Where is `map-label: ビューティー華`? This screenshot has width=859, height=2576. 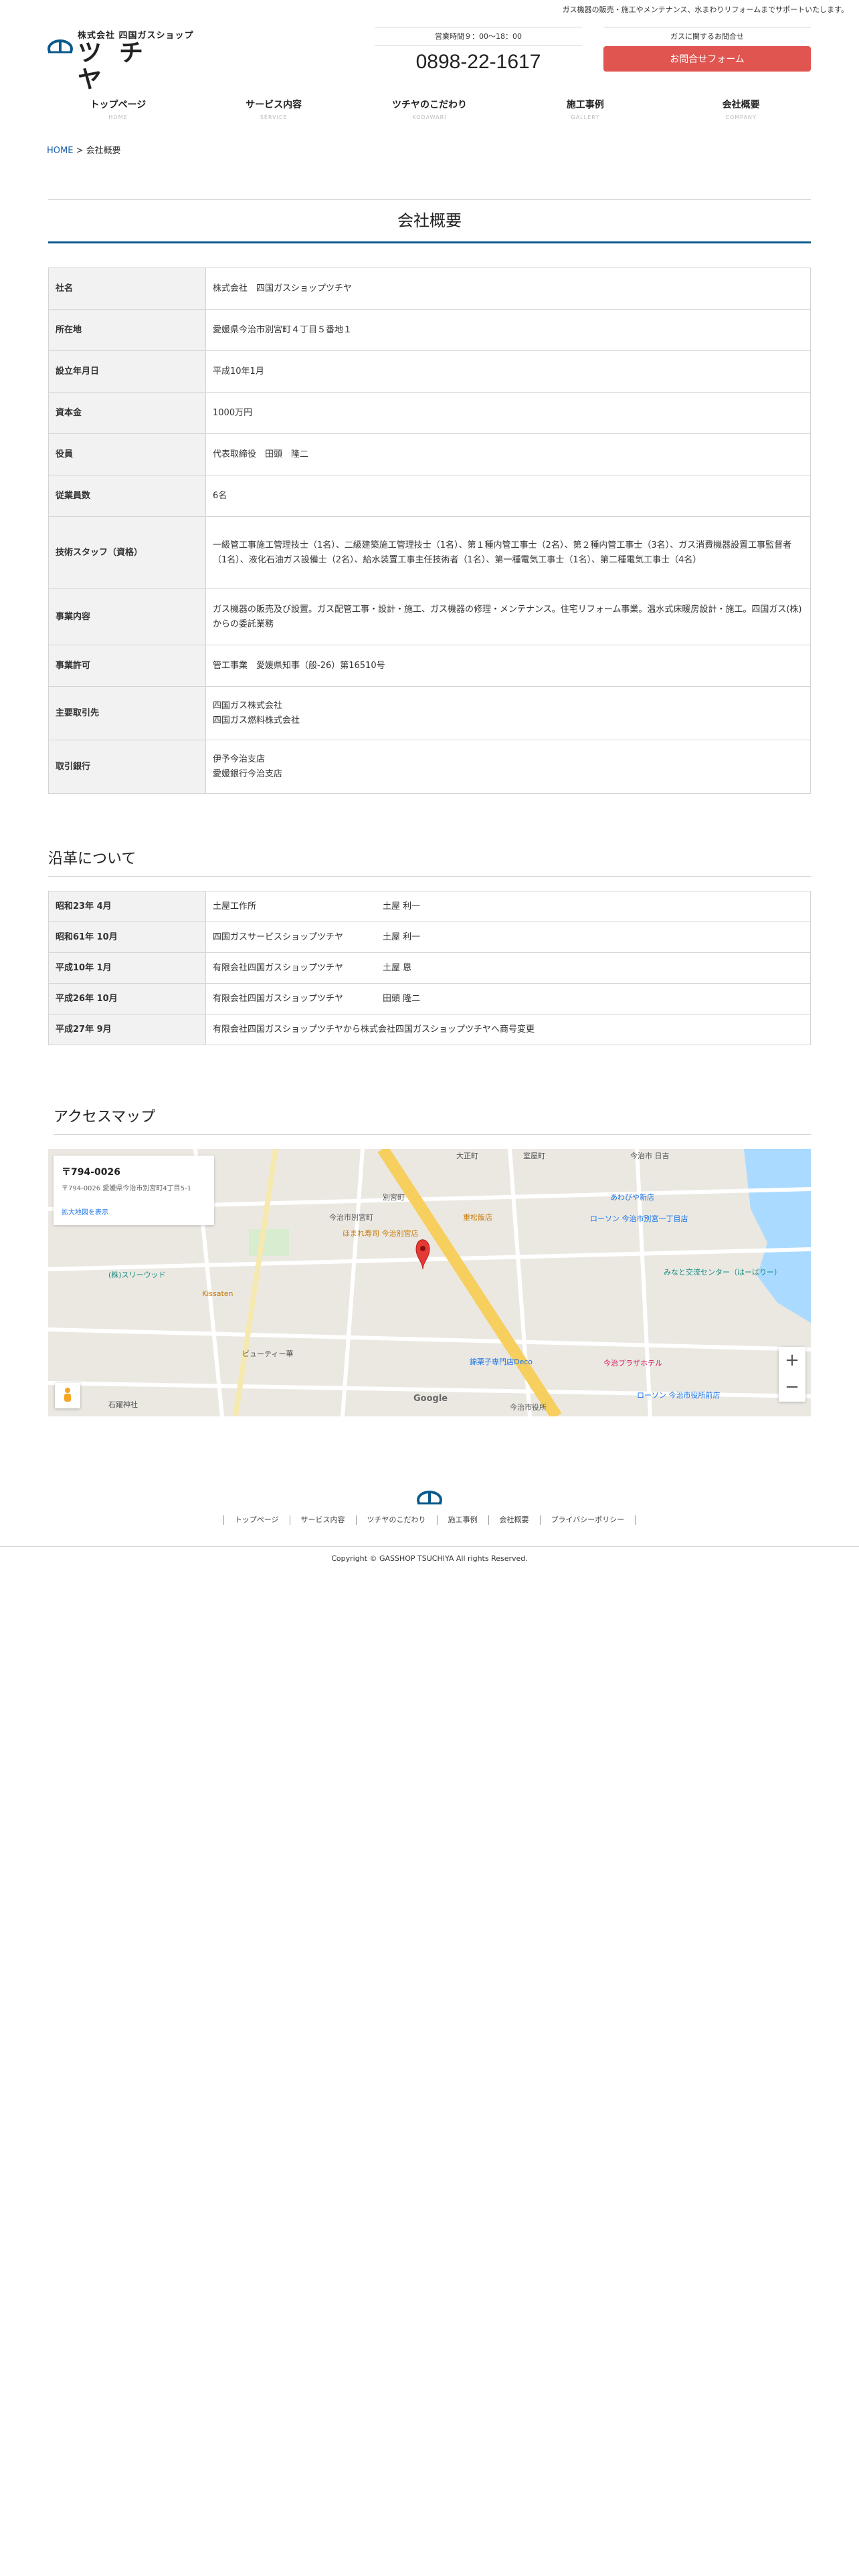
map-label: ビューティー華 is located at coordinates (268, 1354).